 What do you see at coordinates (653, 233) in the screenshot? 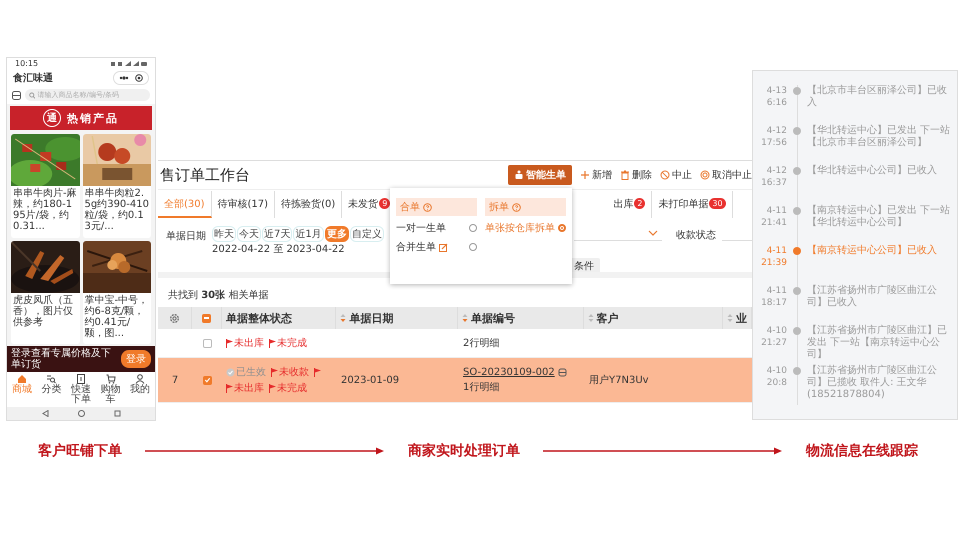
I see `caret-icon` at bounding box center [653, 233].